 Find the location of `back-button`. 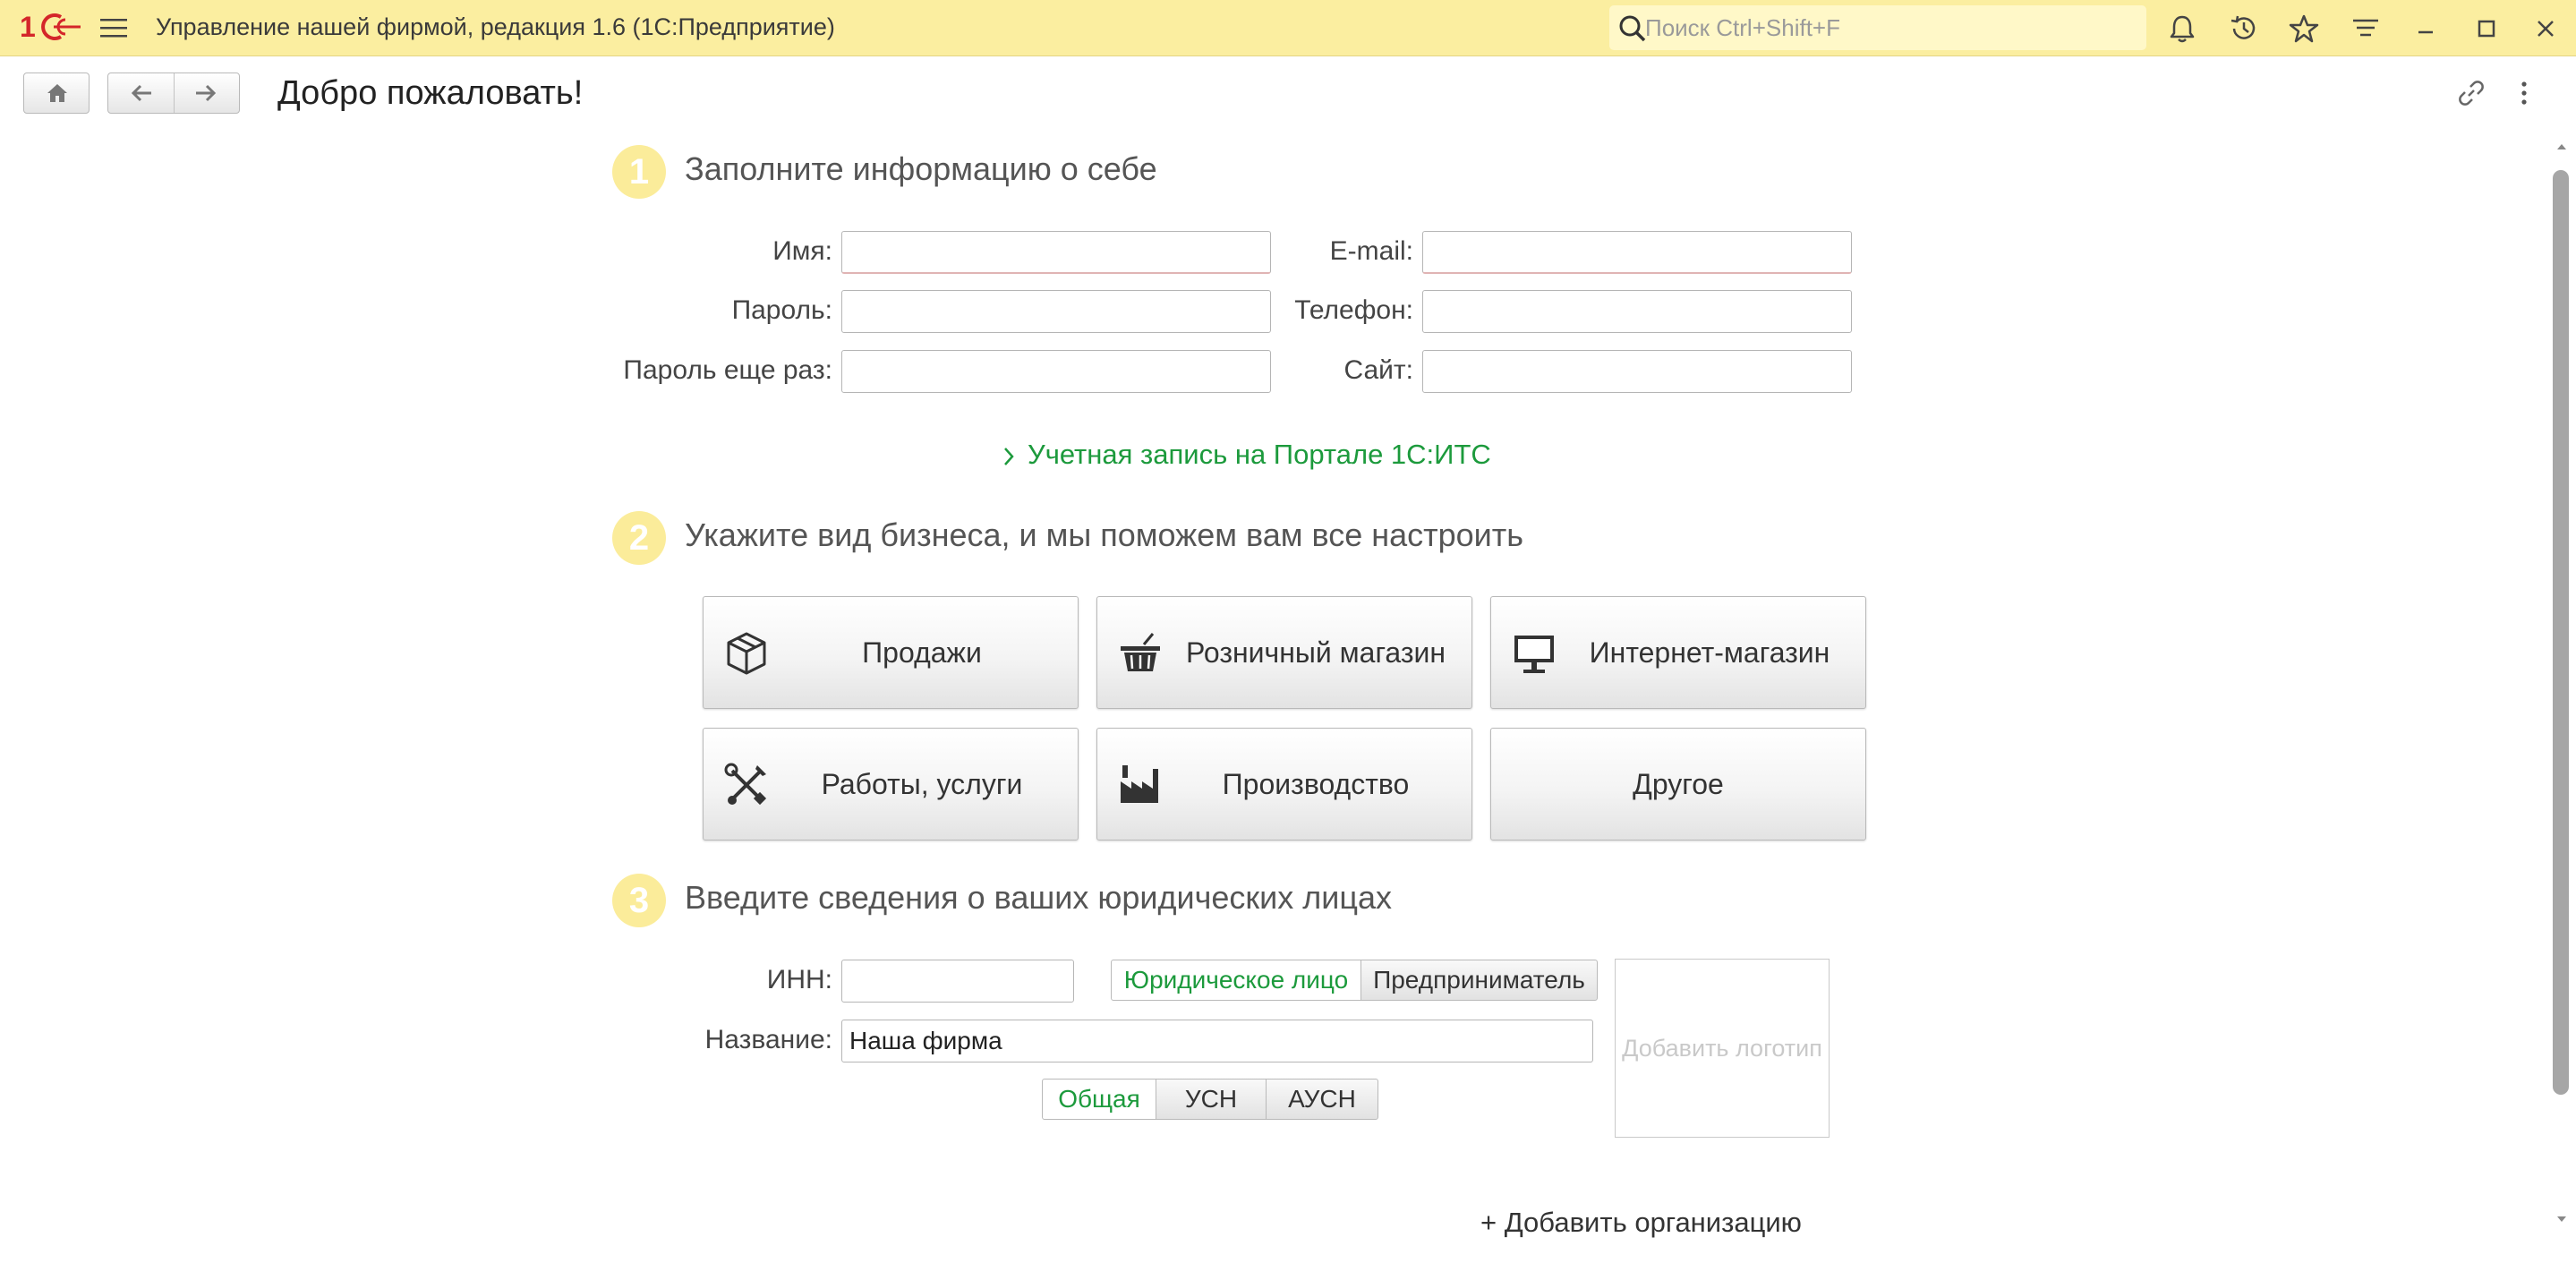

back-button is located at coordinates (141, 93).